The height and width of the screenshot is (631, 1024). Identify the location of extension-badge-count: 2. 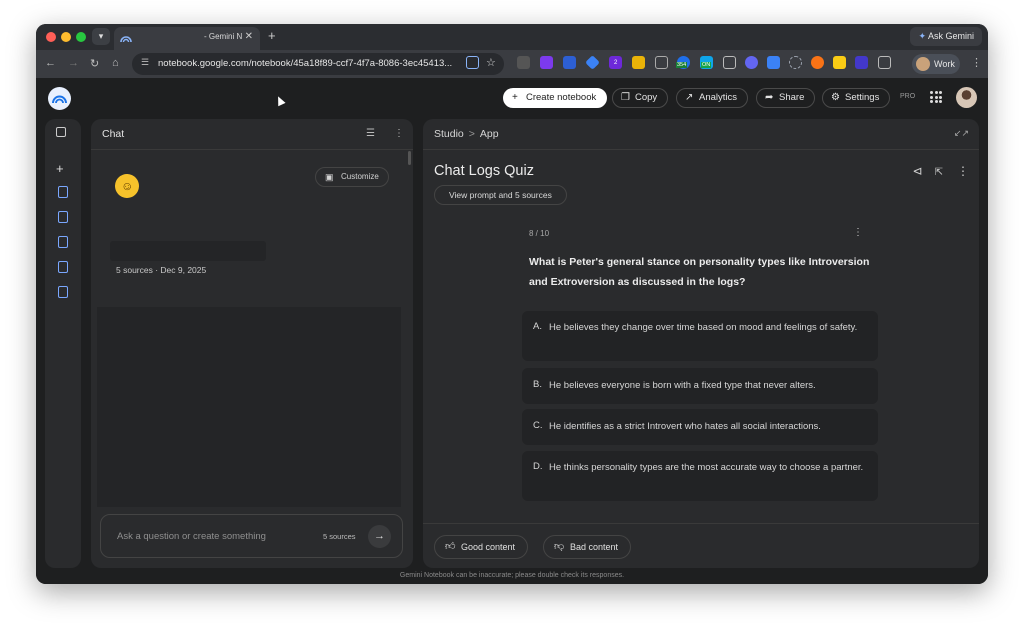
(616, 63).